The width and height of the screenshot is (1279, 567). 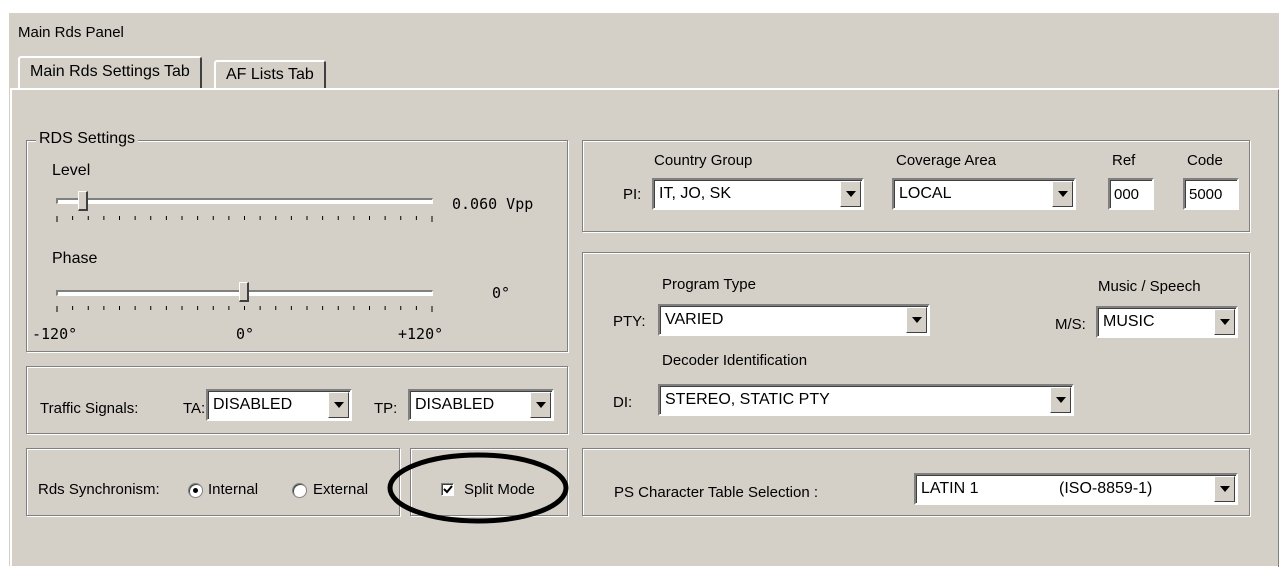 What do you see at coordinates (950, 488) in the screenshot?
I see `ps-table-value: LATIN 1` at bounding box center [950, 488].